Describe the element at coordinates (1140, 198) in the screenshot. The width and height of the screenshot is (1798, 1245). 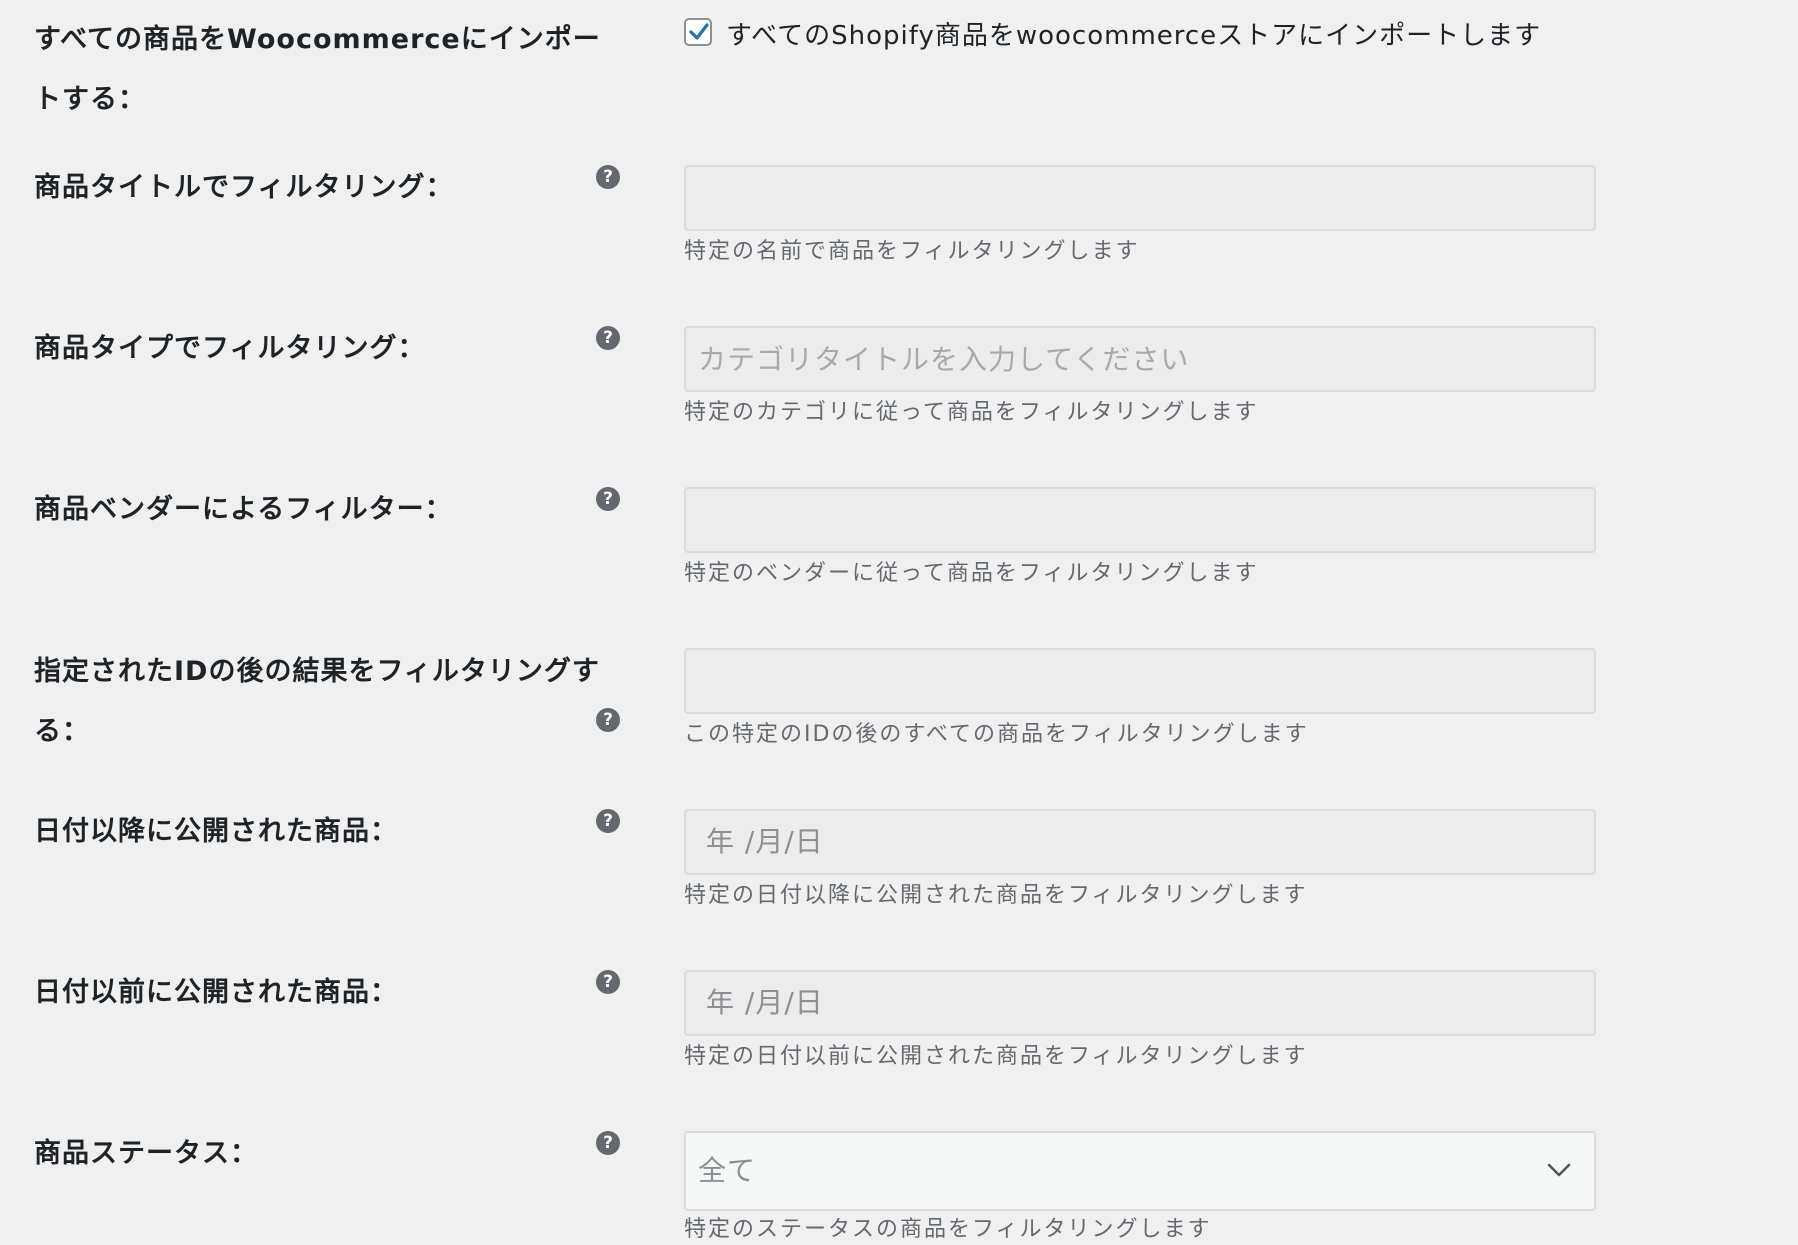
I see `filter-title-input` at that location.